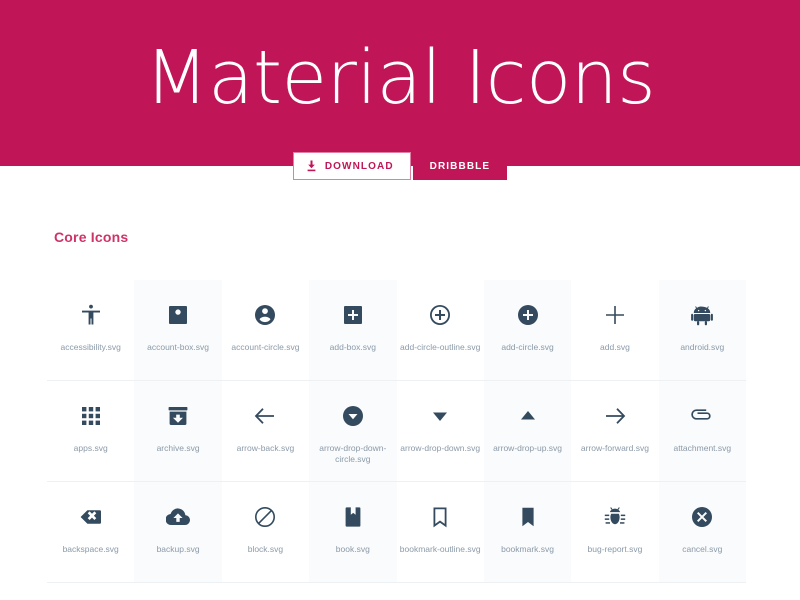 The width and height of the screenshot is (800, 600). I want to click on icon-cell-block: block.svg, so click(265, 532).